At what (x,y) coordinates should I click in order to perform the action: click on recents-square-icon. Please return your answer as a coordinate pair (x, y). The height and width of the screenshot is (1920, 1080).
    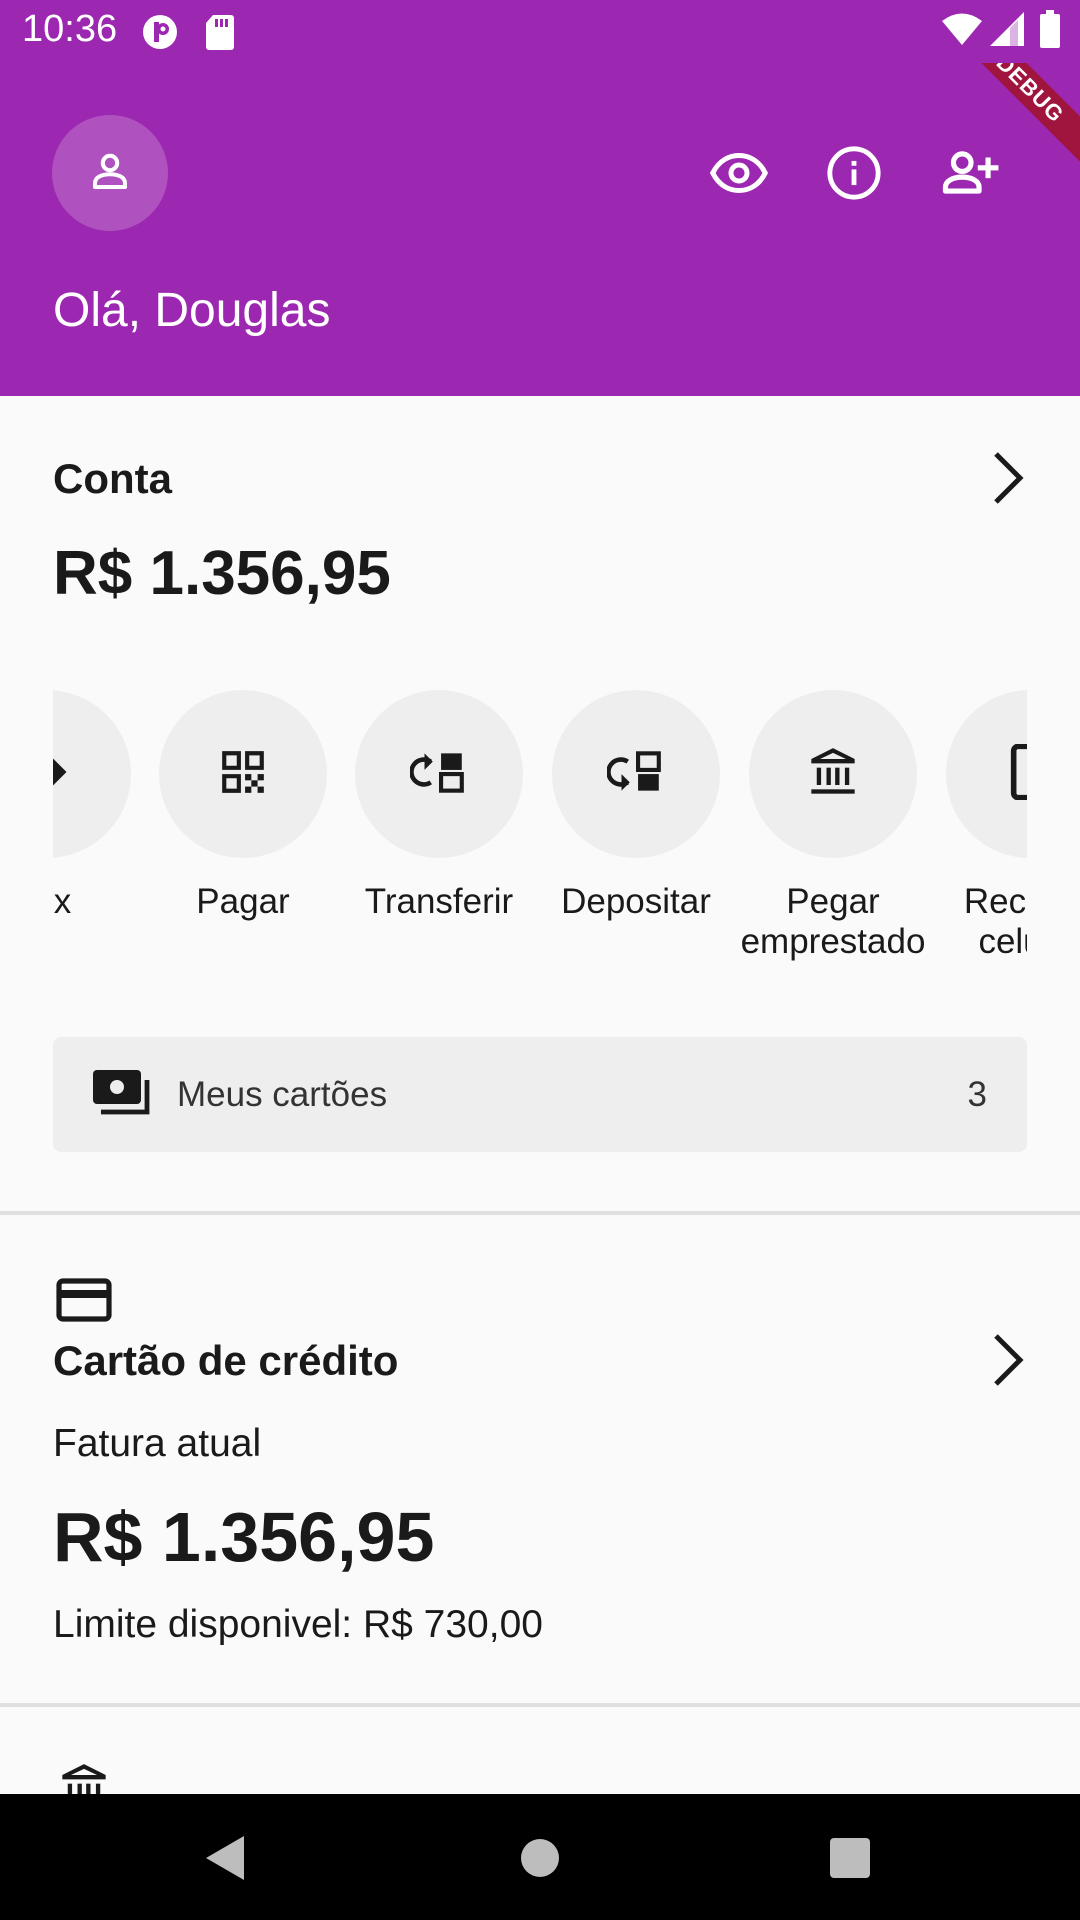
    Looking at the image, I should click on (850, 1860).